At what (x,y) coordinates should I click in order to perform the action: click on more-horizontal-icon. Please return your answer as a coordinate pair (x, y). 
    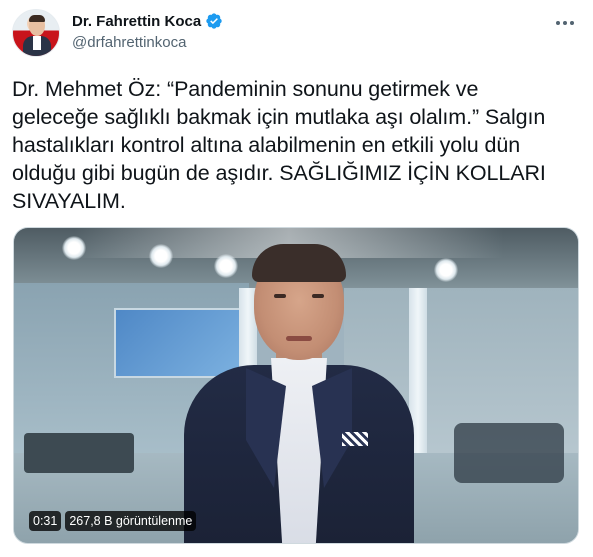
    Looking at the image, I should click on (565, 23).